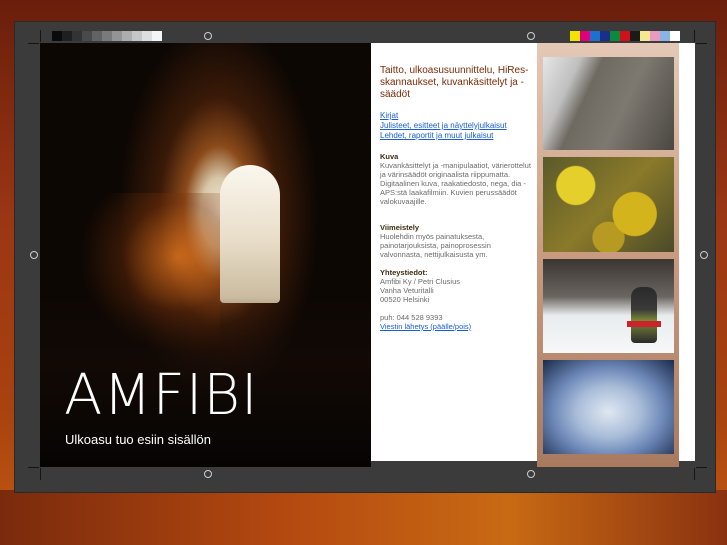  Describe the element at coordinates (608, 306) in the screenshot. I see `thumbnail-child-in-snow` at that location.